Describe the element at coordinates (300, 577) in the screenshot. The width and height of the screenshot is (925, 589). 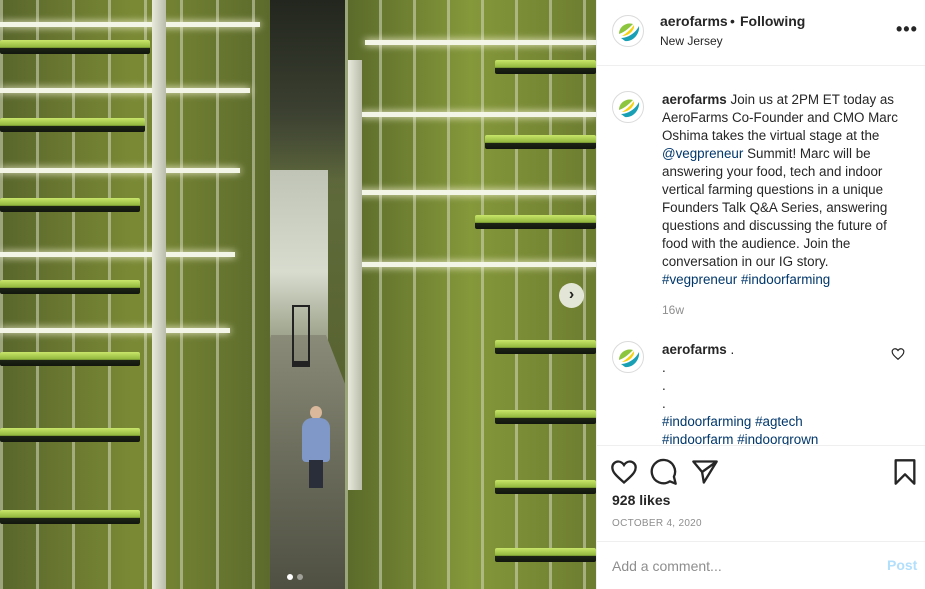
I see `carousel-dot` at that location.